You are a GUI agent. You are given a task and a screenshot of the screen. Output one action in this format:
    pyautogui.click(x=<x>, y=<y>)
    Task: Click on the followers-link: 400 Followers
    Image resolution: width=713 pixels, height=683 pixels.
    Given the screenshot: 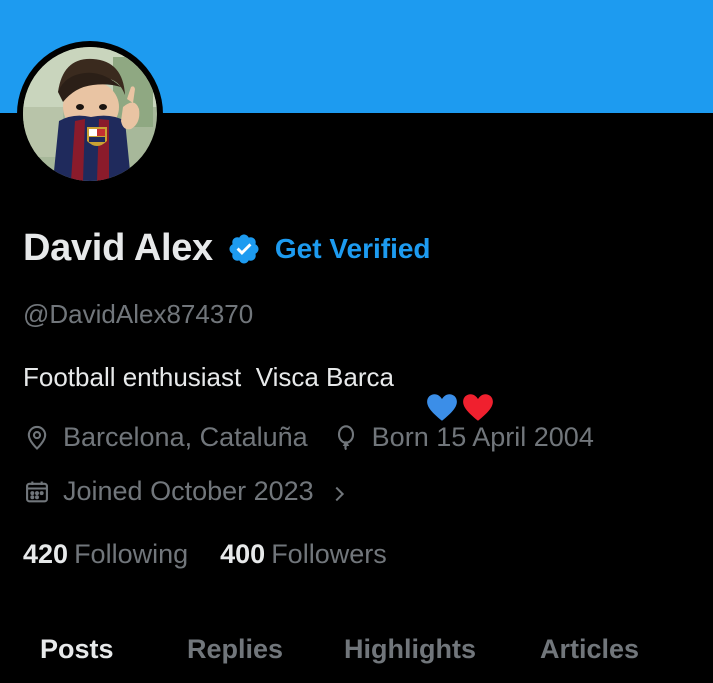 What is the action you would take?
    pyautogui.click(x=303, y=554)
    